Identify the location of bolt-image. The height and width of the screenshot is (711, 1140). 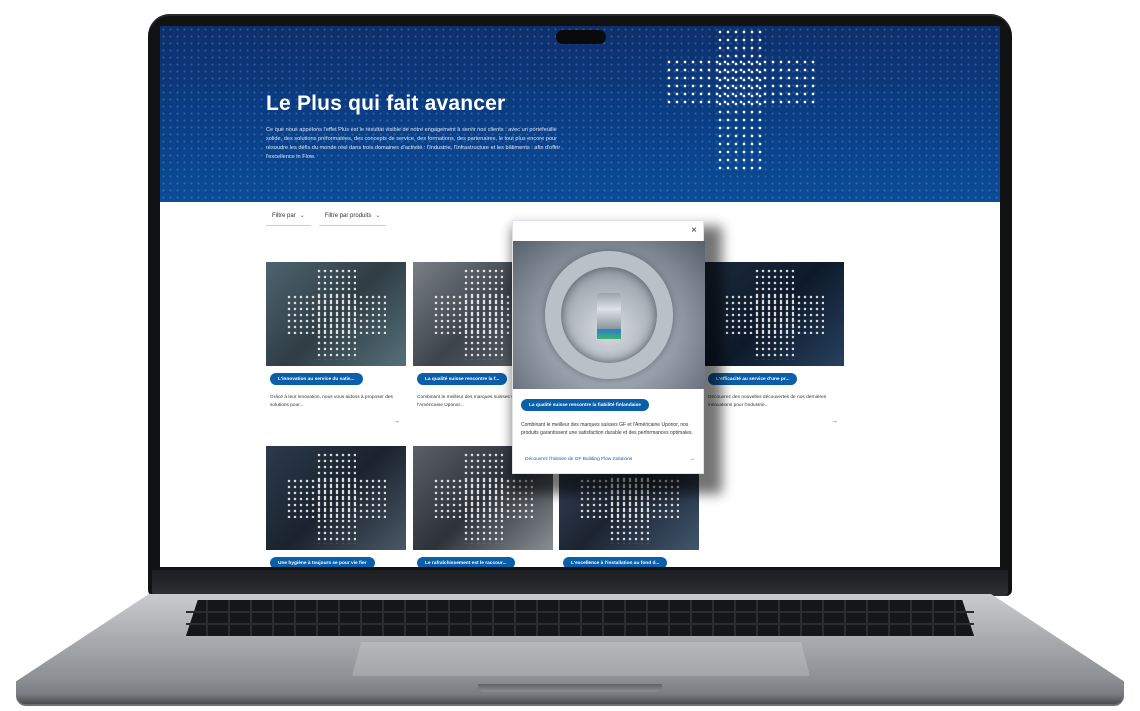
(609, 313).